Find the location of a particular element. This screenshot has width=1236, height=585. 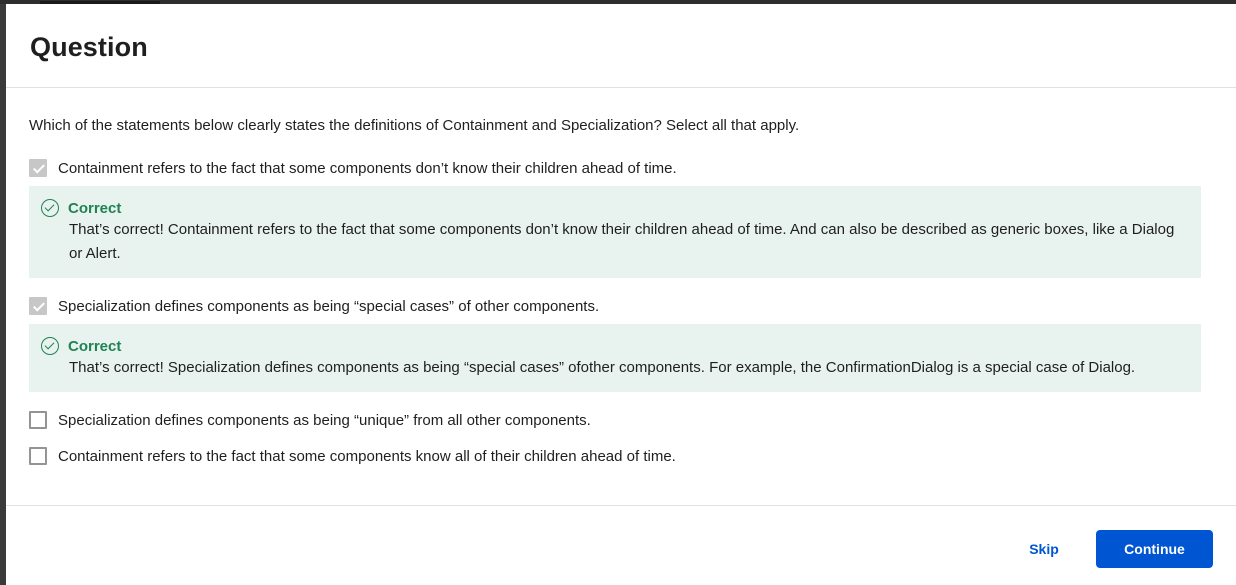

dialog-footer: Skip Continue is located at coordinates (621, 545).